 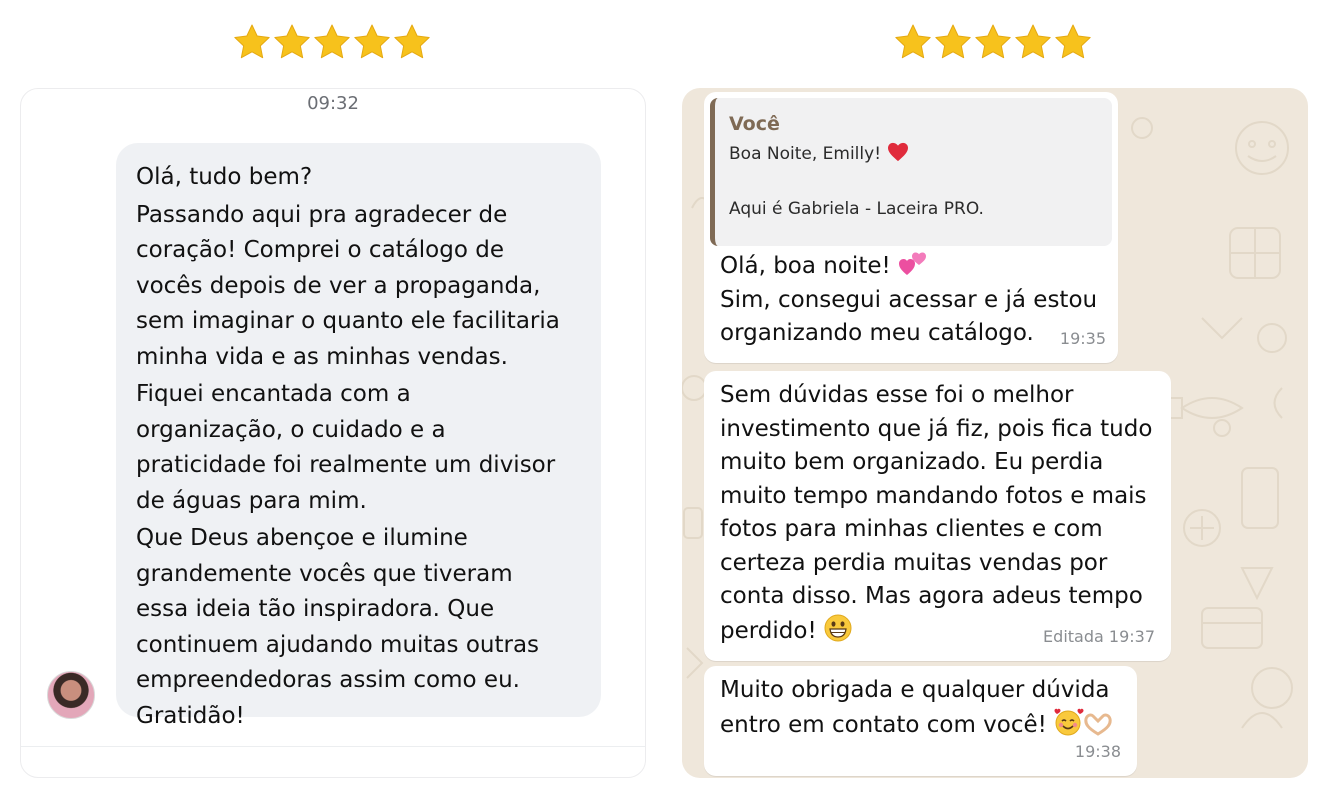 What do you see at coordinates (251, 500) in the screenshot?
I see `message-line: de águas para mim.` at bounding box center [251, 500].